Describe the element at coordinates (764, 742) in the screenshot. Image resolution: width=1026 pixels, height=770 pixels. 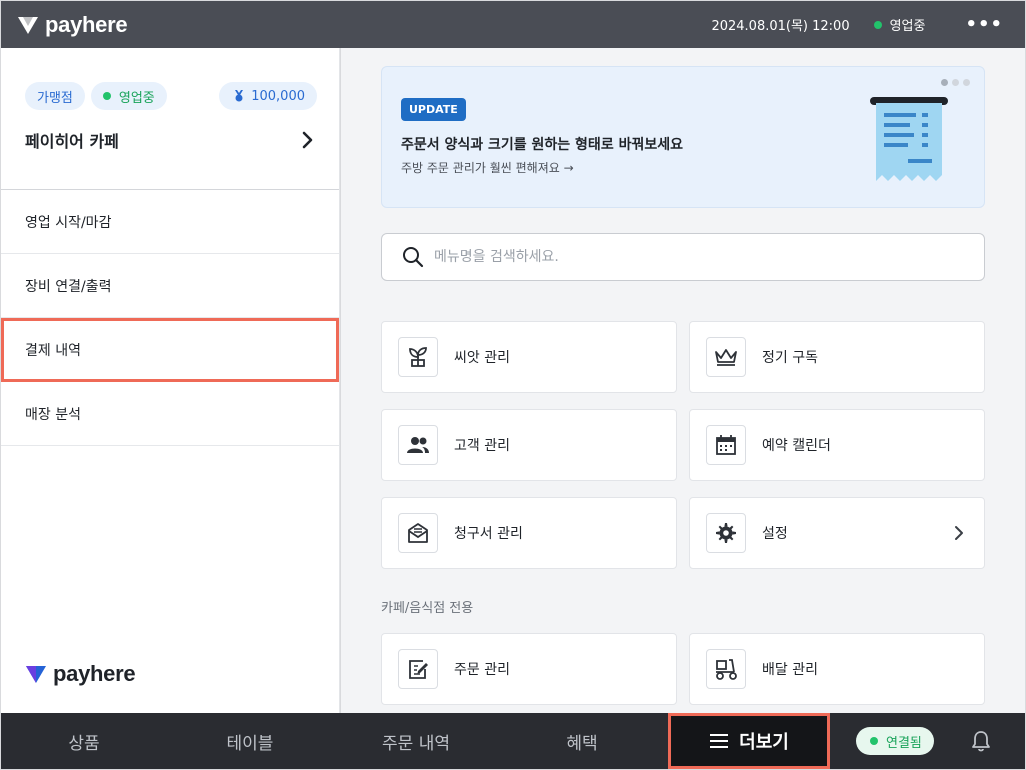
I see `bottom-tab-label: 더보기` at that location.